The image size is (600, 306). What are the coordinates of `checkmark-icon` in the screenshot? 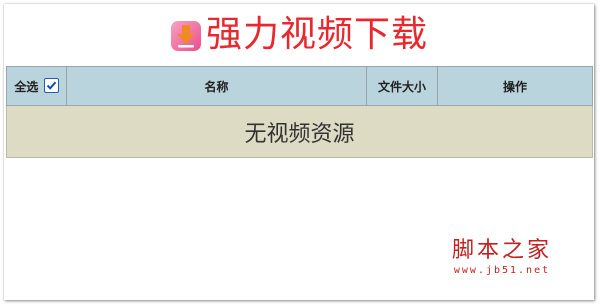 It's located at (51, 85).